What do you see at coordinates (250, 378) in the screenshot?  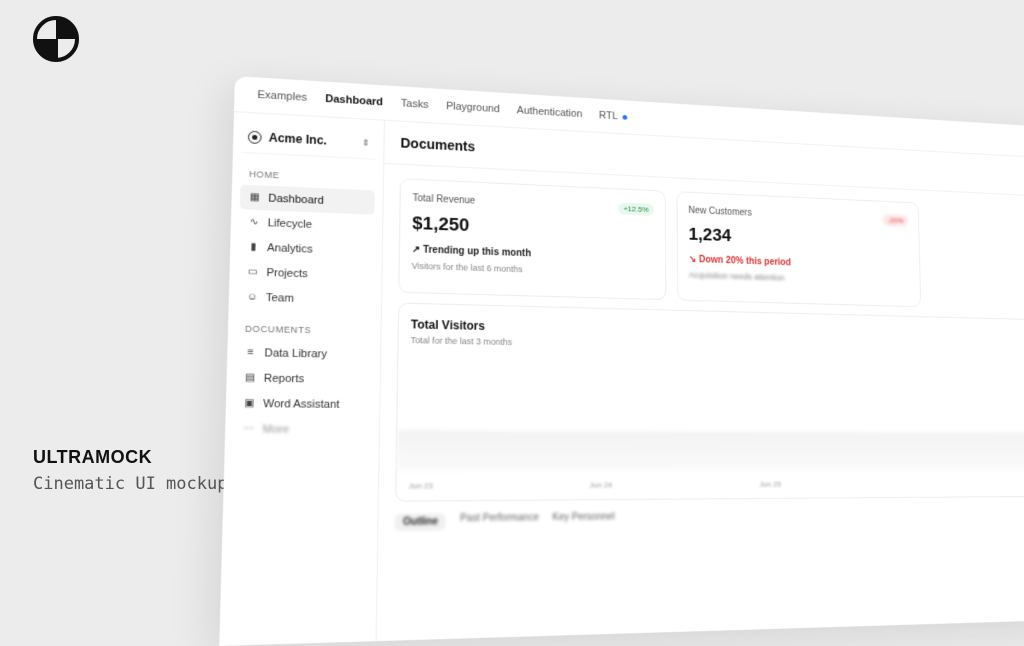 I see `report-icon: ▤` at bounding box center [250, 378].